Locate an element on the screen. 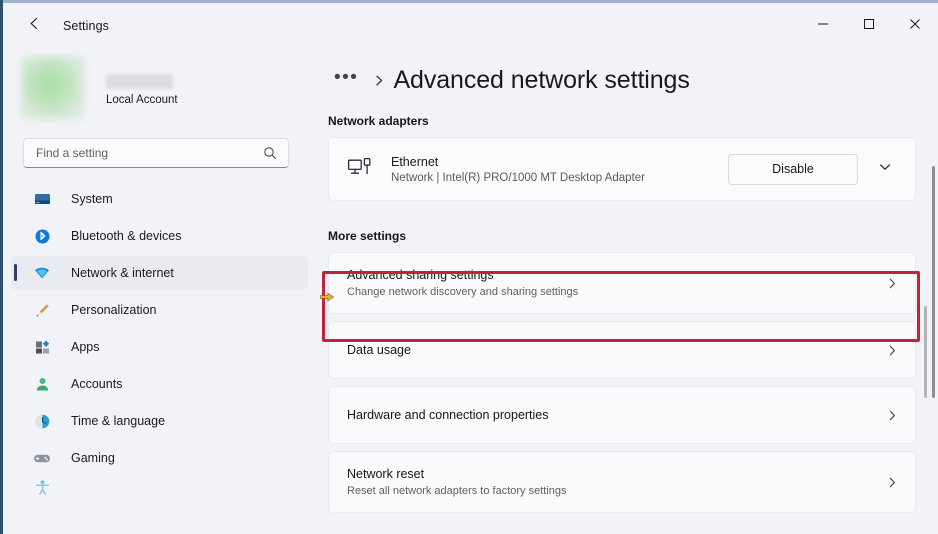 This screenshot has height=534, width=938. sidebar-item-label: System is located at coordinates (92, 199).